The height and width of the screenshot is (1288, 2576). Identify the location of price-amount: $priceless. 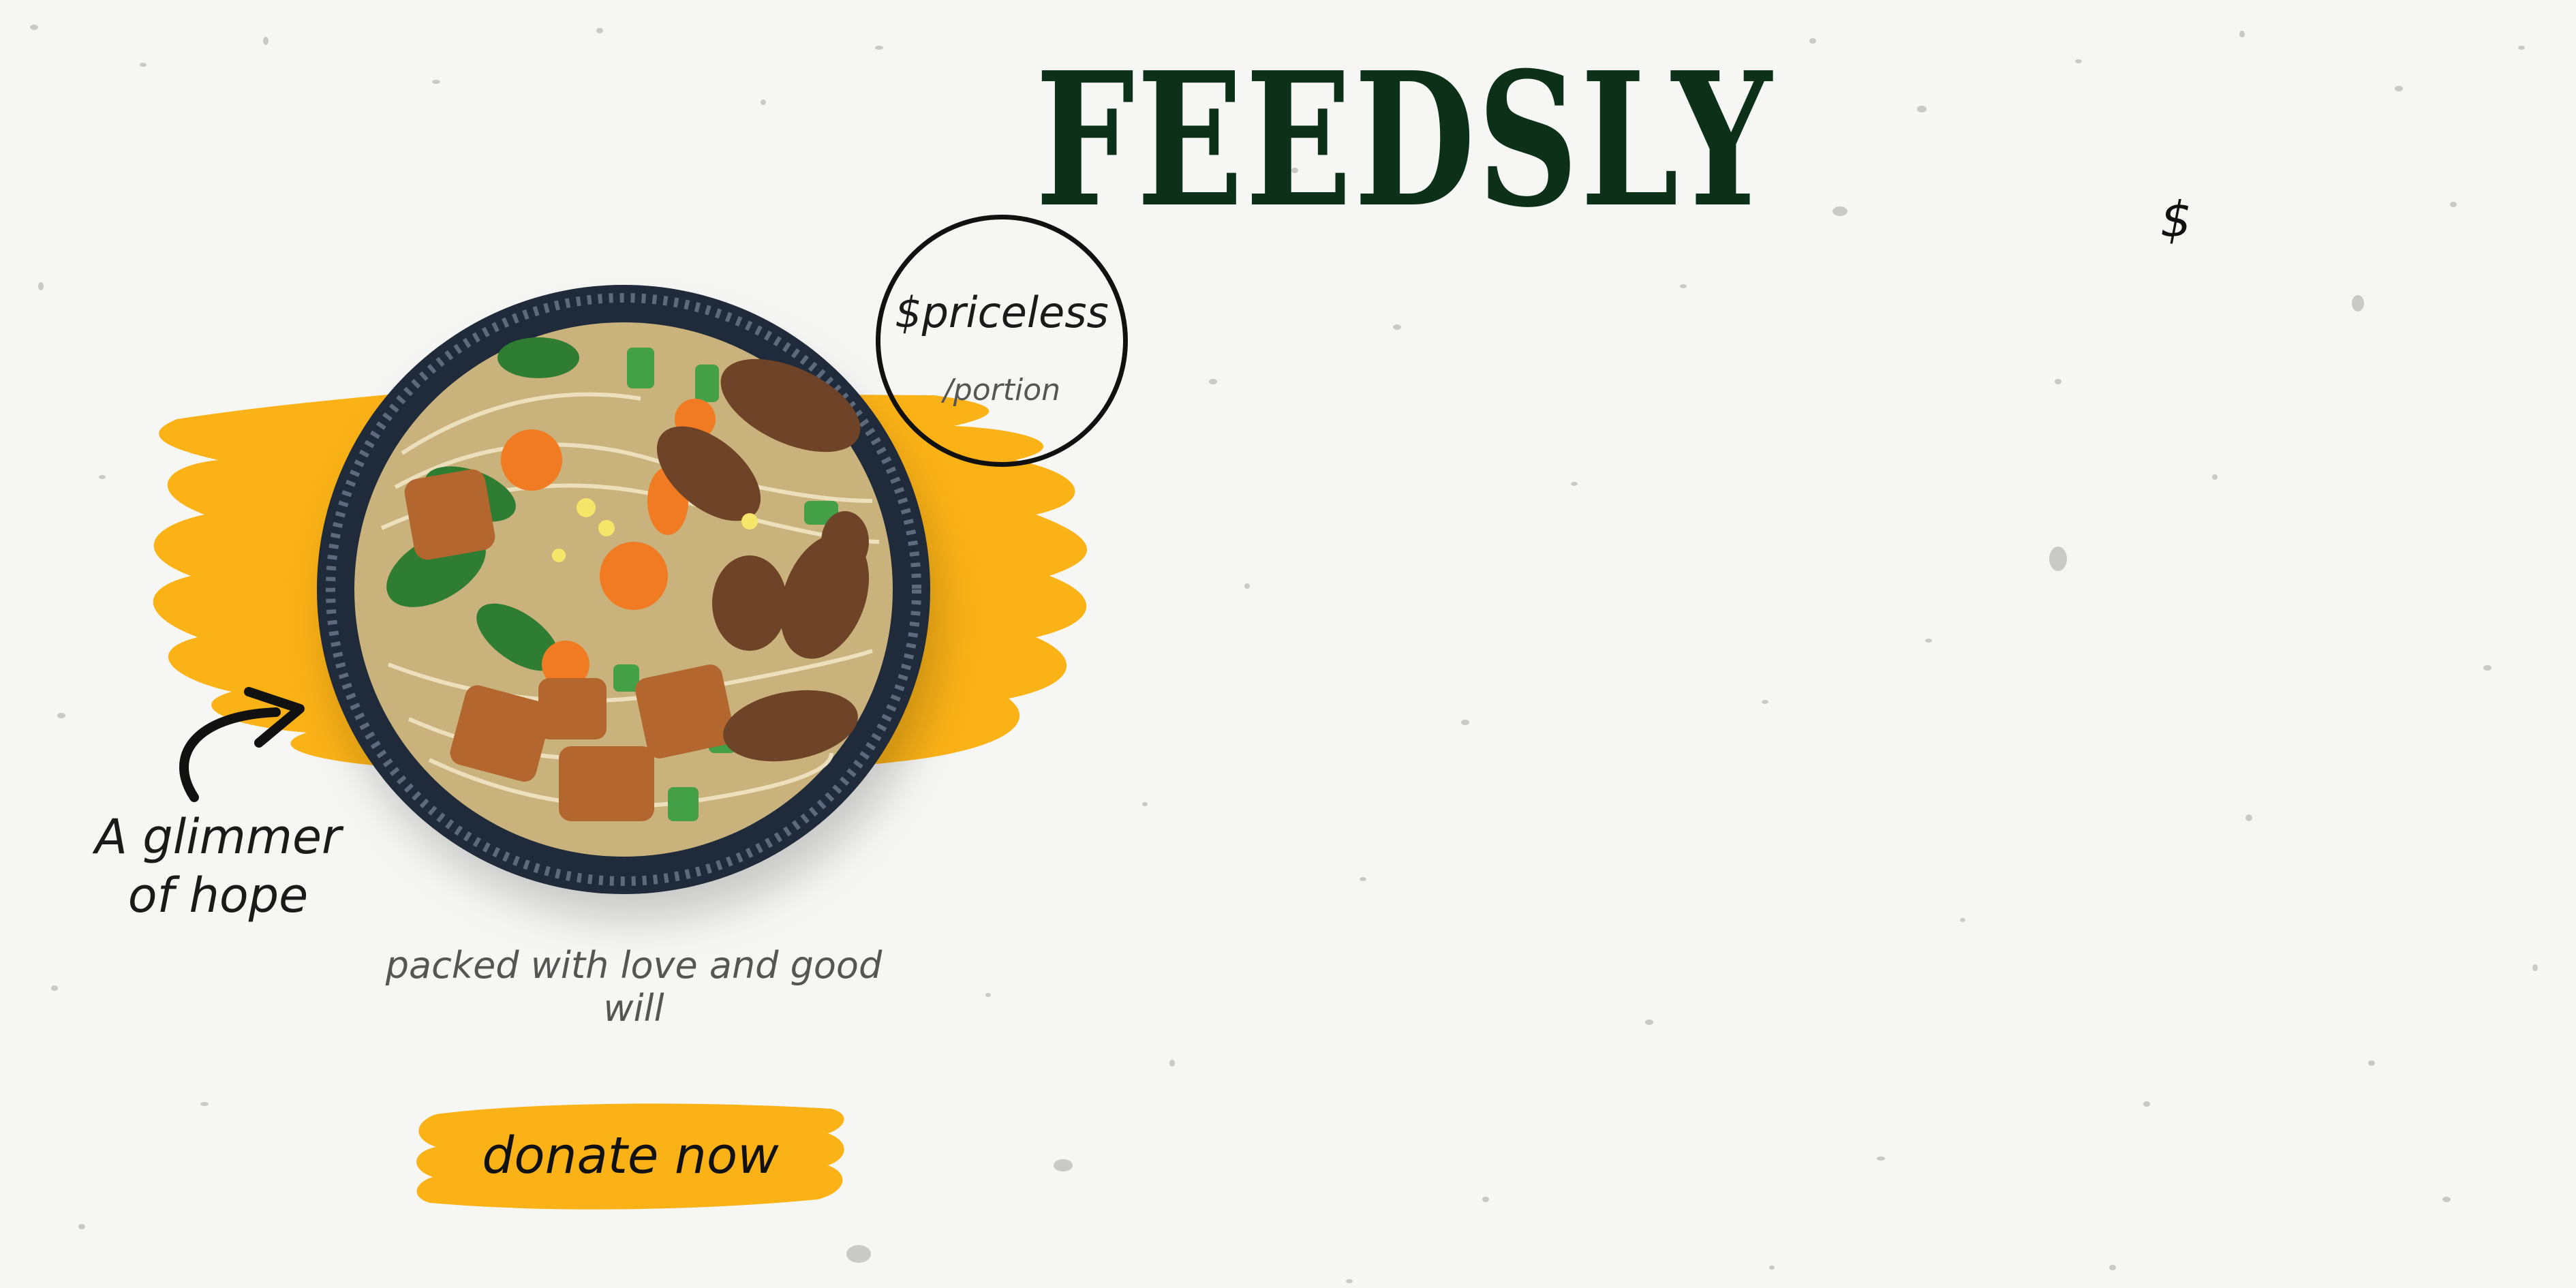
(1002, 312).